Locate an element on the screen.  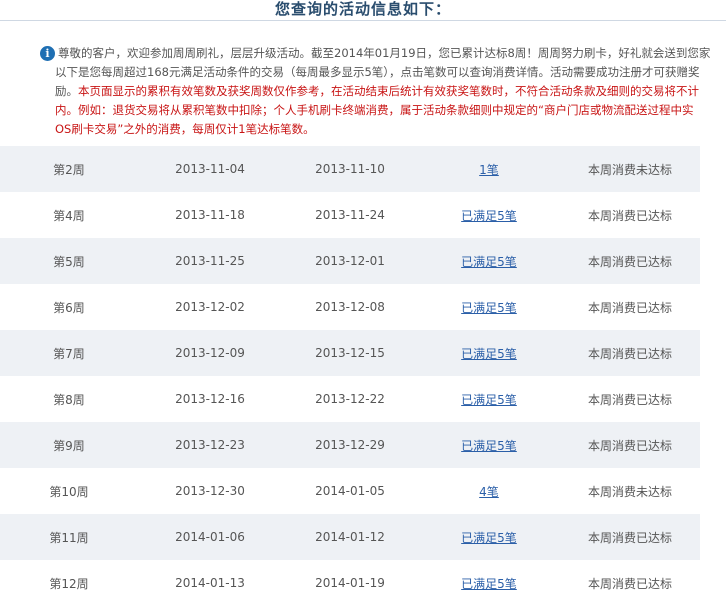
info-icon: i is located at coordinates (47, 53).